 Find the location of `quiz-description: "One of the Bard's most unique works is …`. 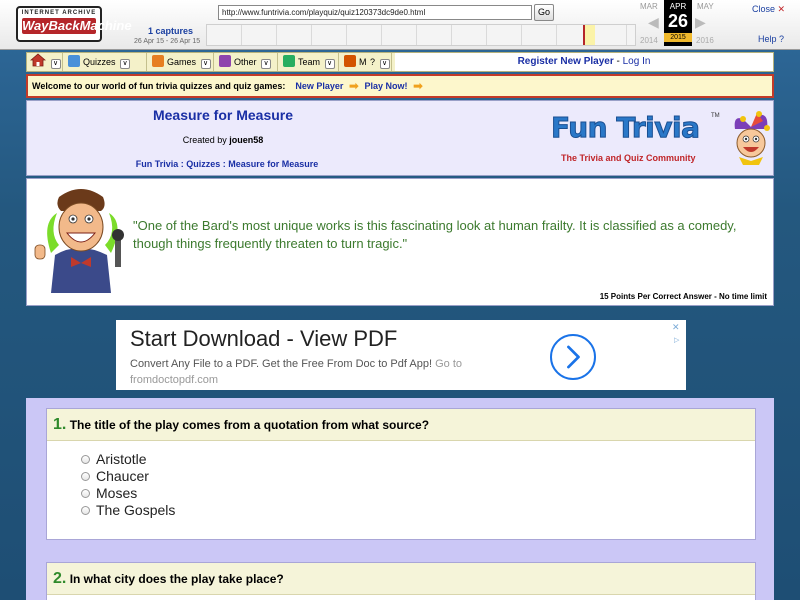

quiz-description: "One of the Bard's most unique works is … is located at coordinates (435, 234).